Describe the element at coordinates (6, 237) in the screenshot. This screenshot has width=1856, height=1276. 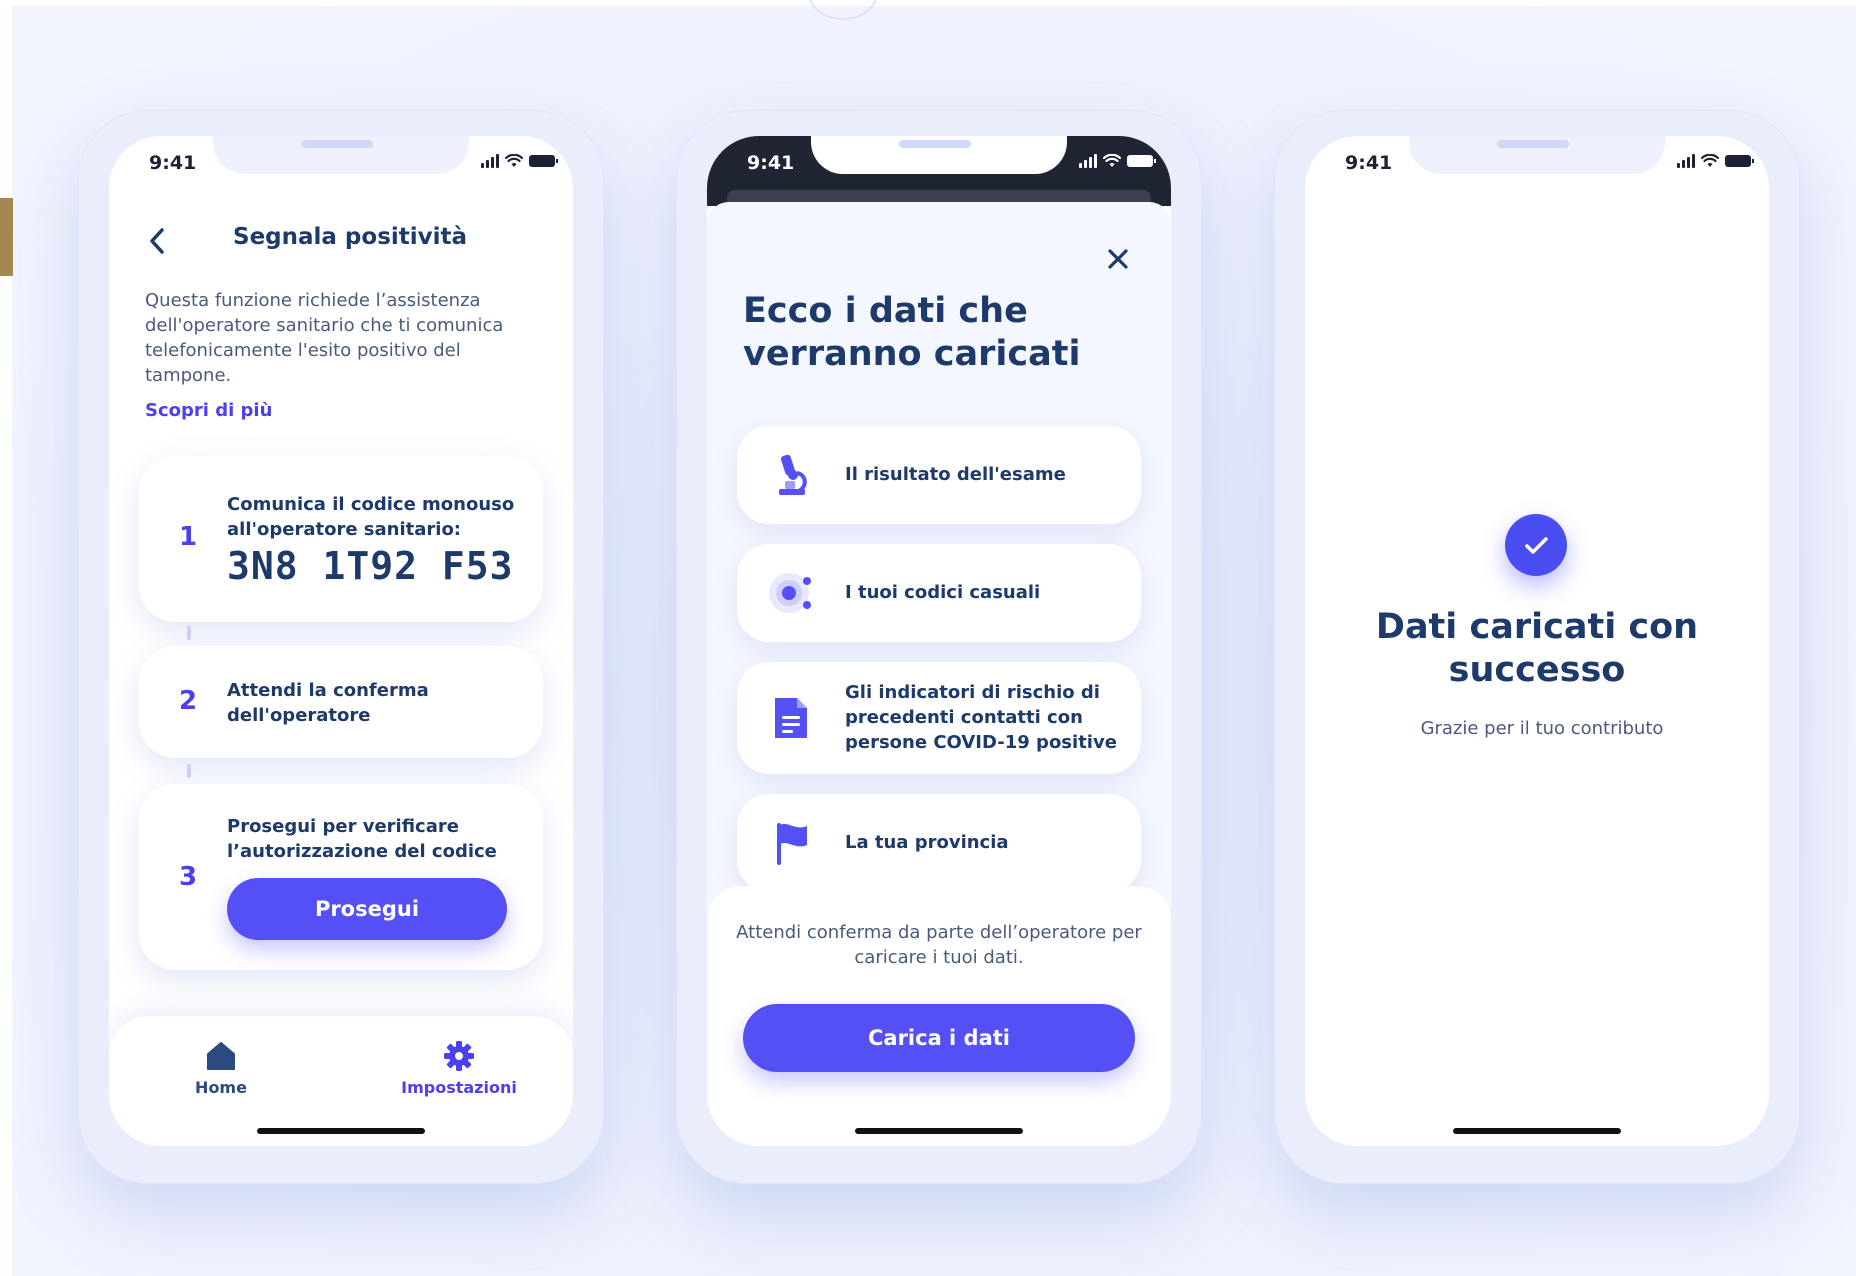
I see `edge-tab` at that location.